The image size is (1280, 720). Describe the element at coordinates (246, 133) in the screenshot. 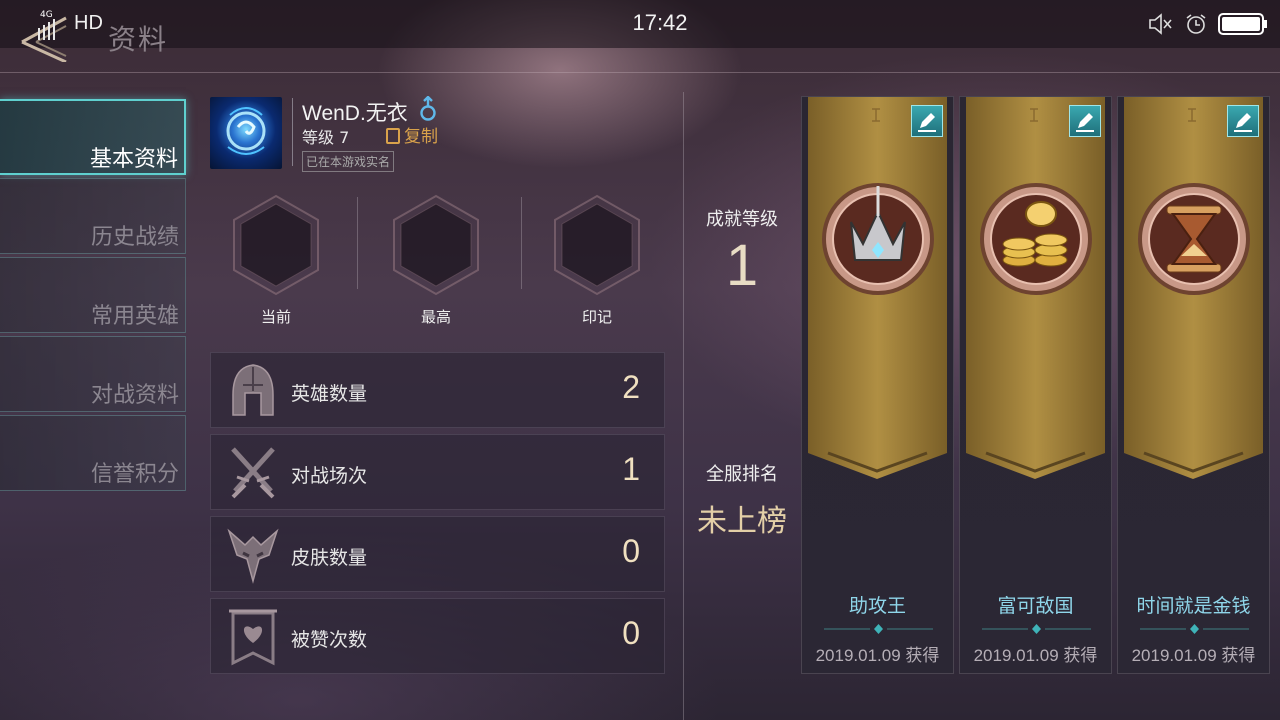

I see `avatar` at that location.